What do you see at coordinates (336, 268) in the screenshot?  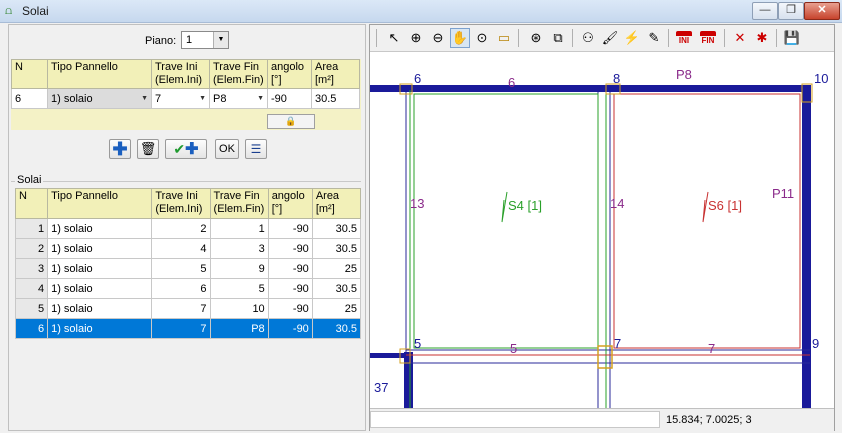 I see `row-area: 25` at bounding box center [336, 268].